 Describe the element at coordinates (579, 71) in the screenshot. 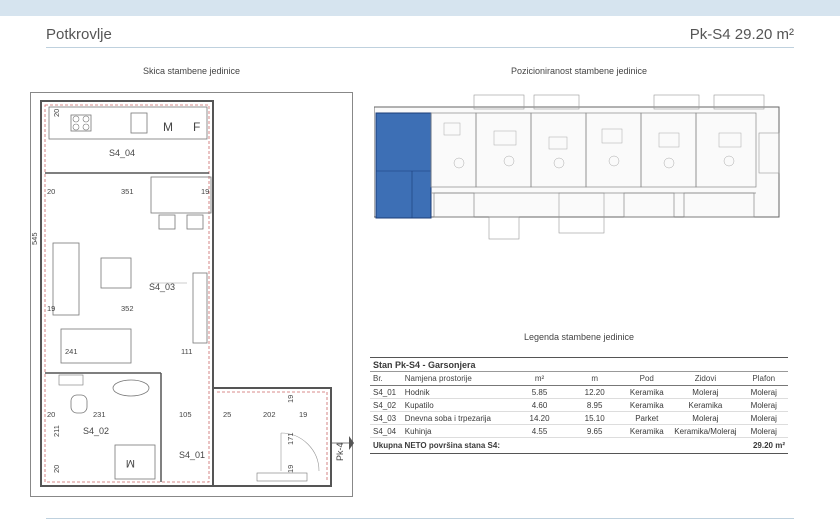

I see `position-heading: Pozicioniranost stambene jedinice` at that location.